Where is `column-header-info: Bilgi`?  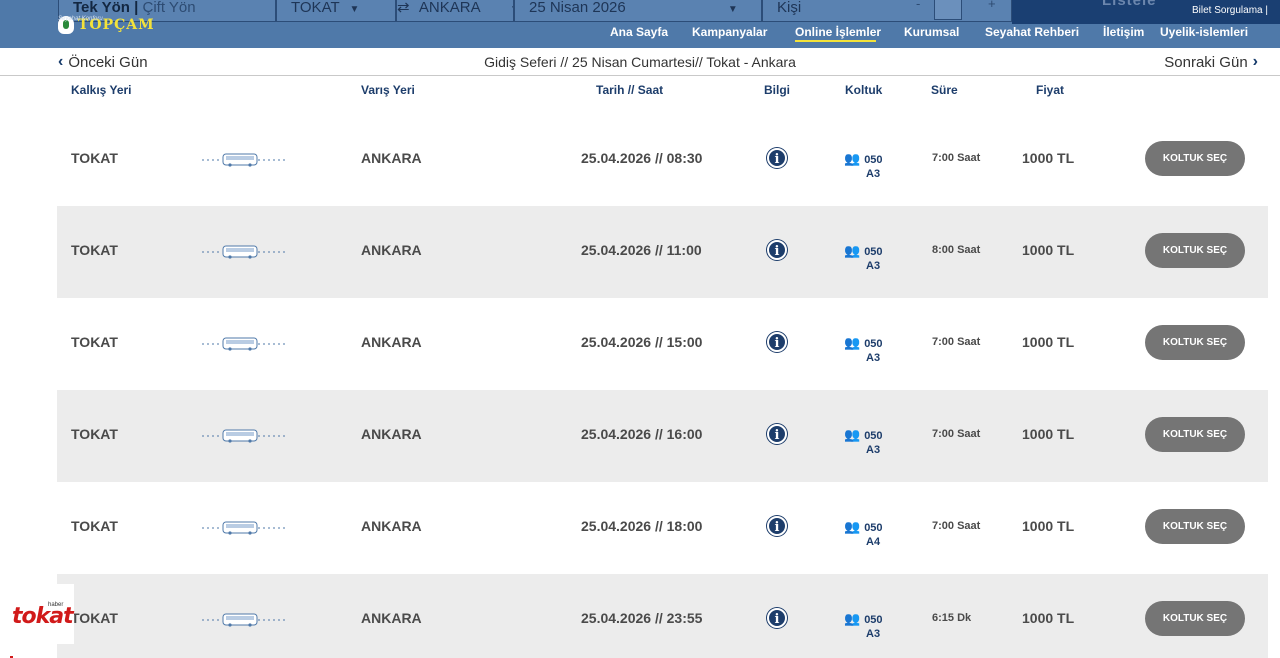 column-header-info: Bilgi is located at coordinates (777, 90).